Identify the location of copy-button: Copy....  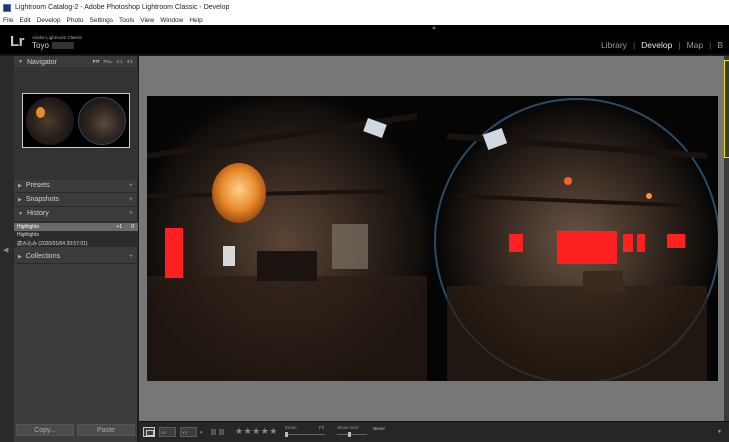
(45, 430).